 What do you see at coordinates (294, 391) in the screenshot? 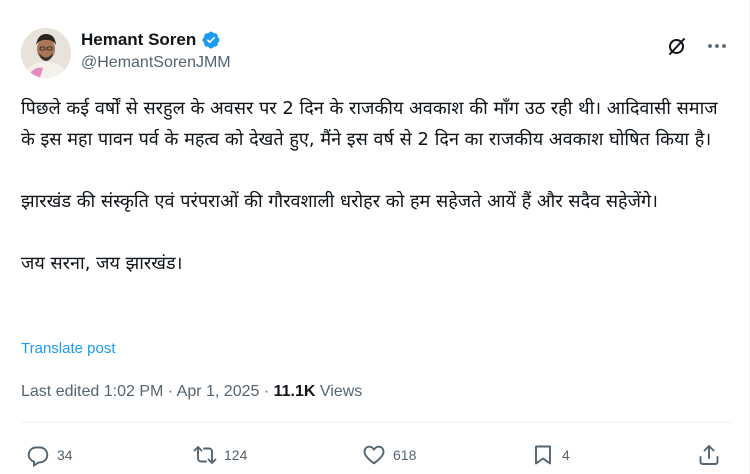
I see `views-count: 11.1K` at bounding box center [294, 391].